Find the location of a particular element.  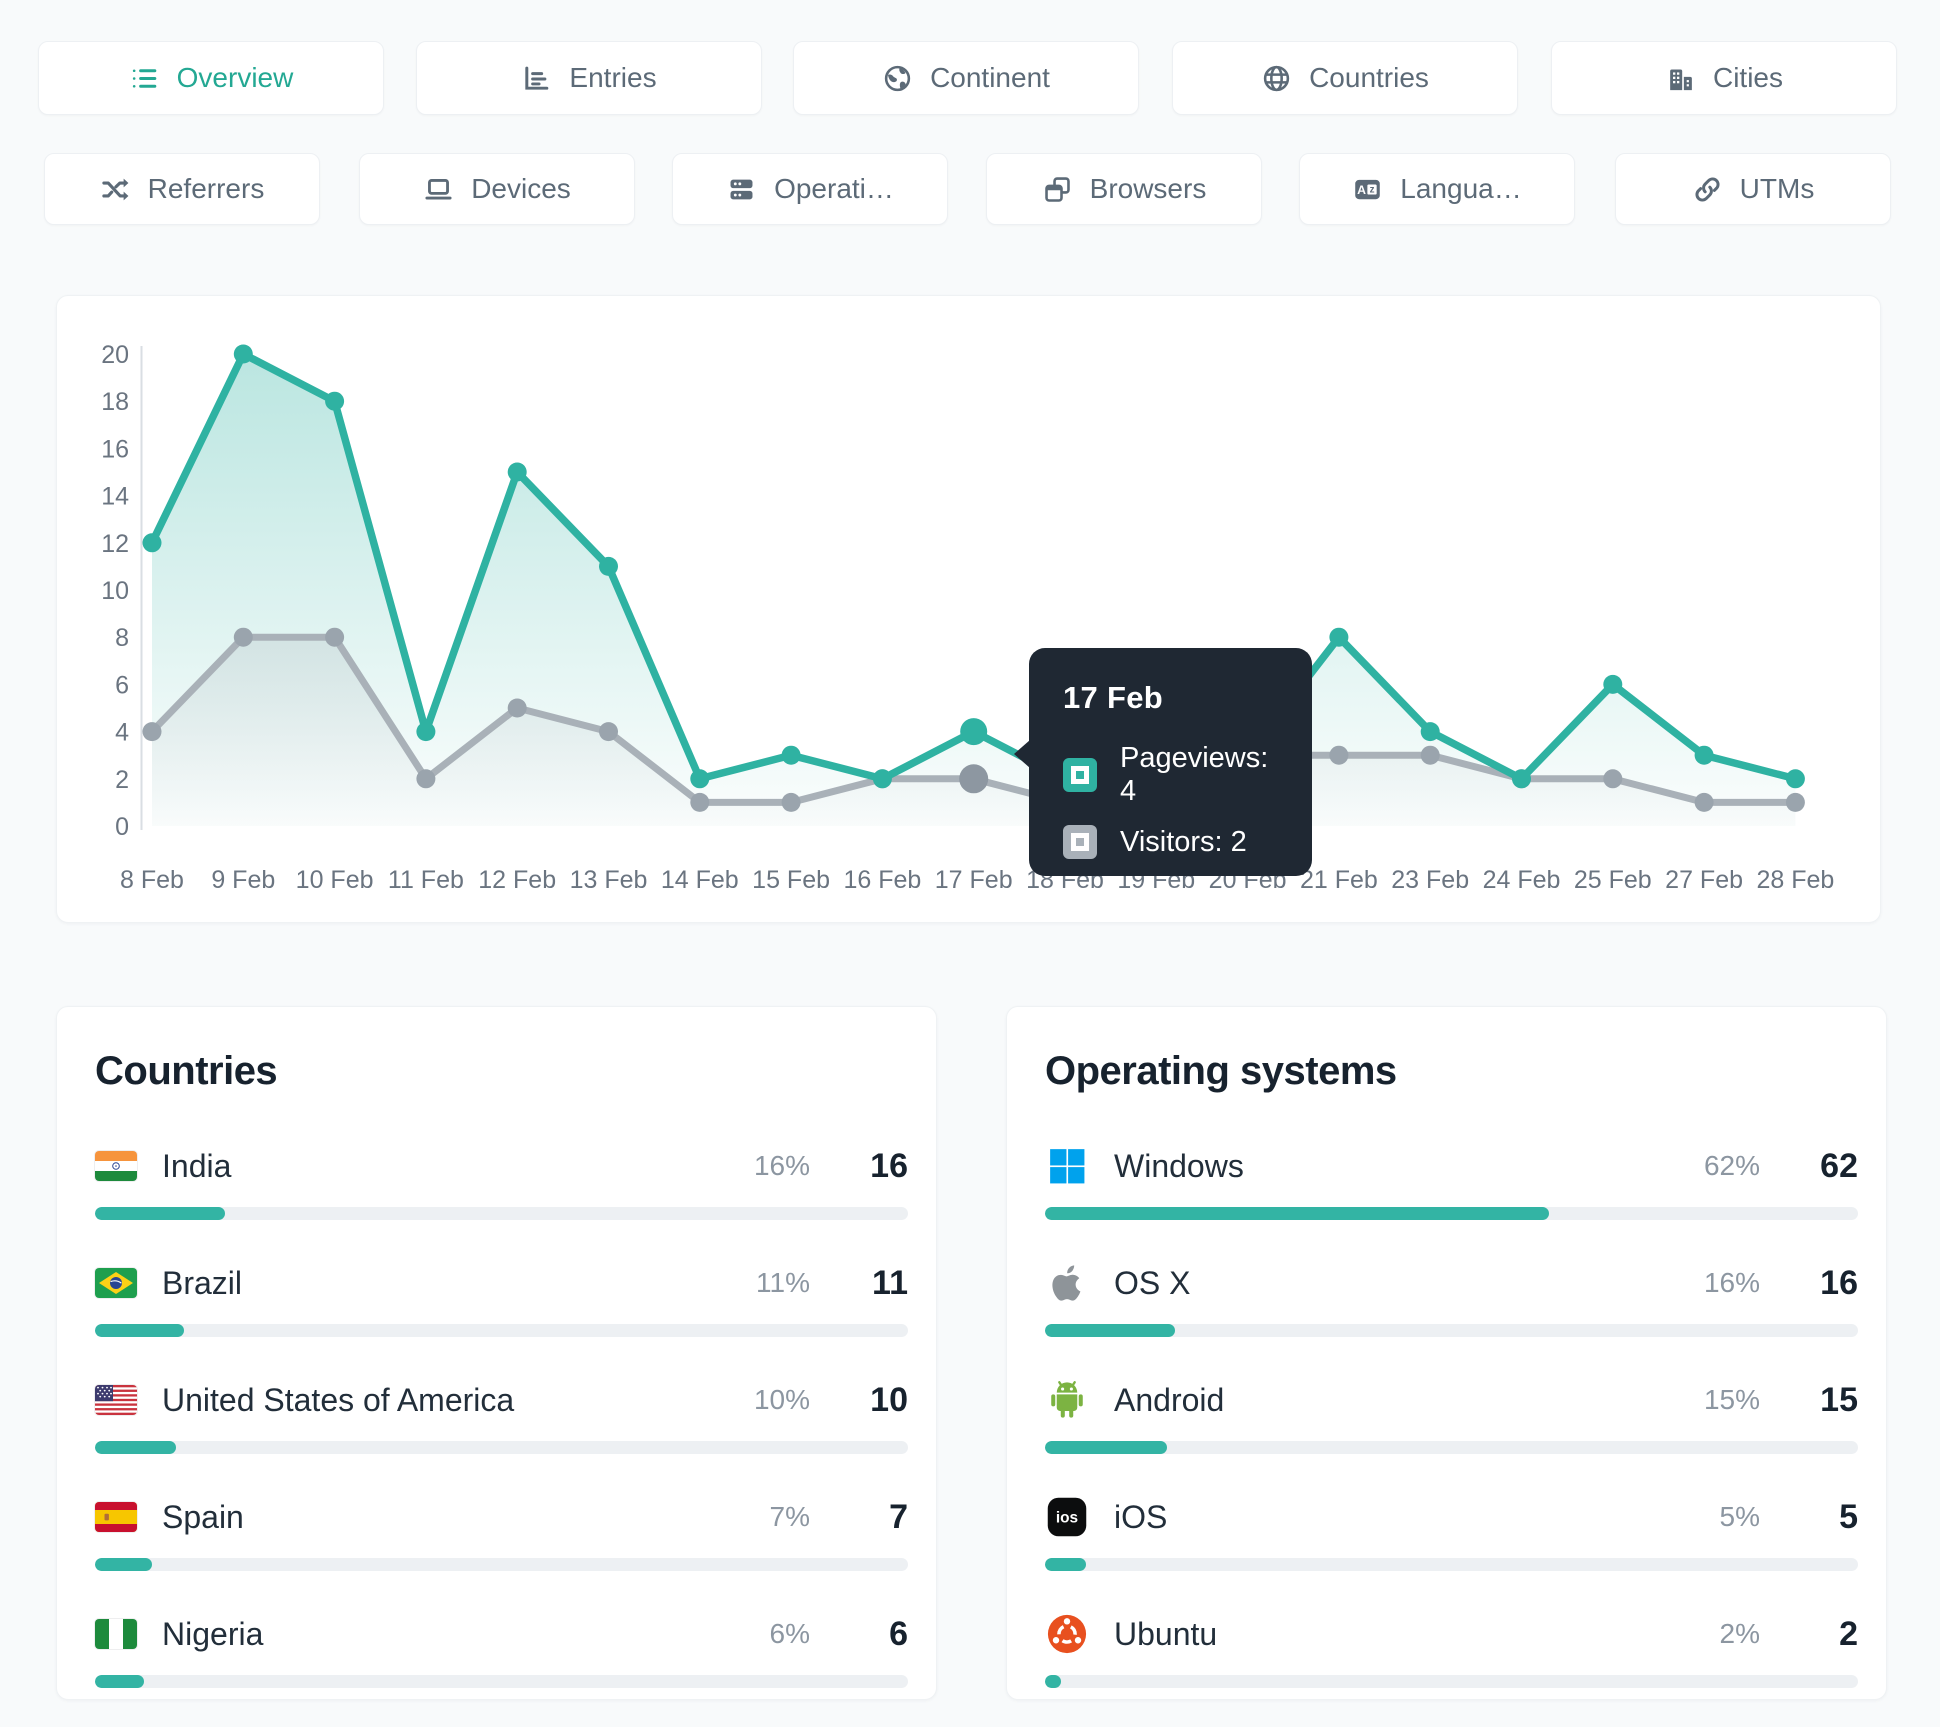

x-tick-label: 16 Feb is located at coordinates (882, 880).